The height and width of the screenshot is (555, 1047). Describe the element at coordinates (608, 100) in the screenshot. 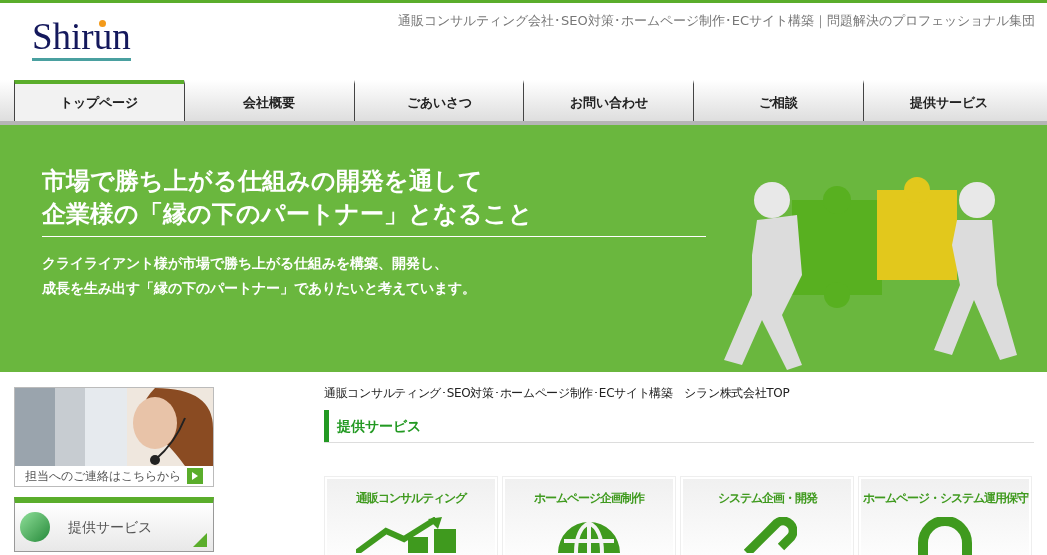

I see `nav-tab: お問い合わせ` at that location.